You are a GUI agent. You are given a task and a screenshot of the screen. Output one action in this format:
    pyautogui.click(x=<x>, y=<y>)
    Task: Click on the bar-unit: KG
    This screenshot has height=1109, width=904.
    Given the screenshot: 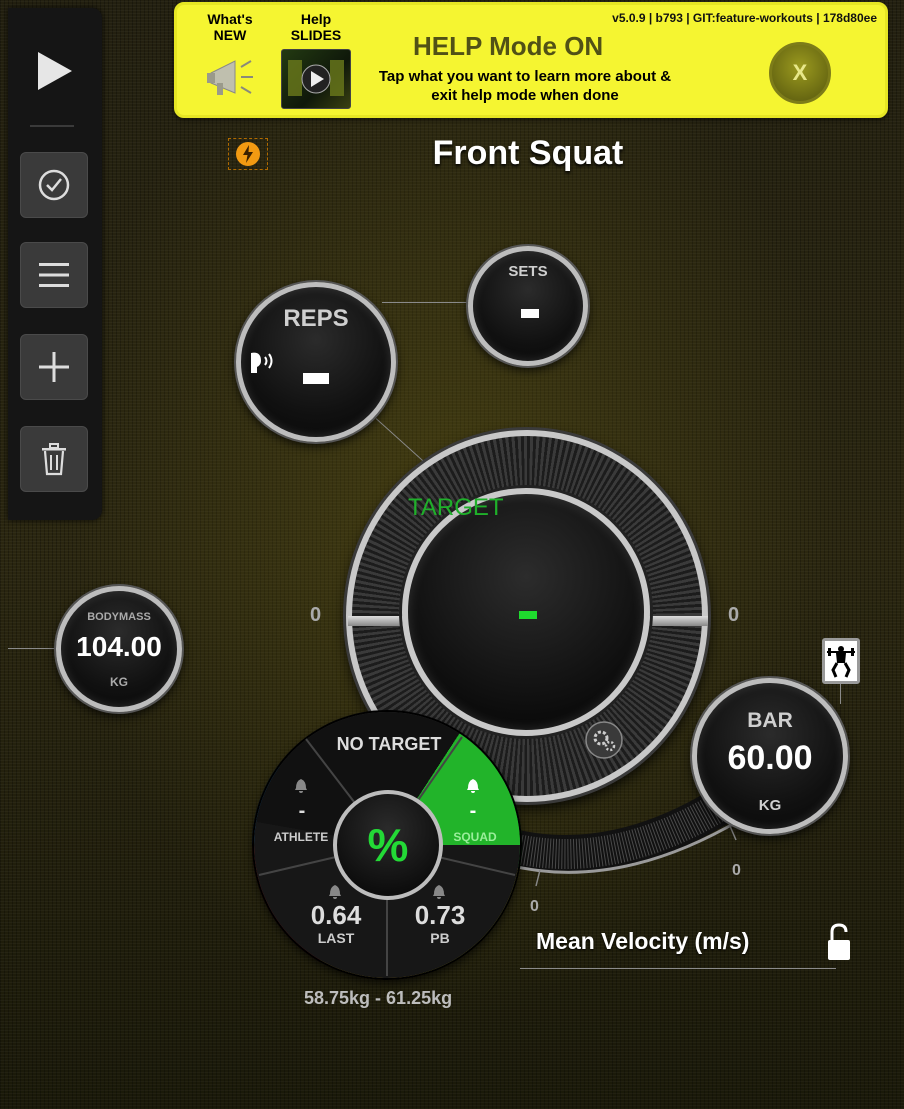 What is the action you would take?
    pyautogui.click(x=770, y=805)
    